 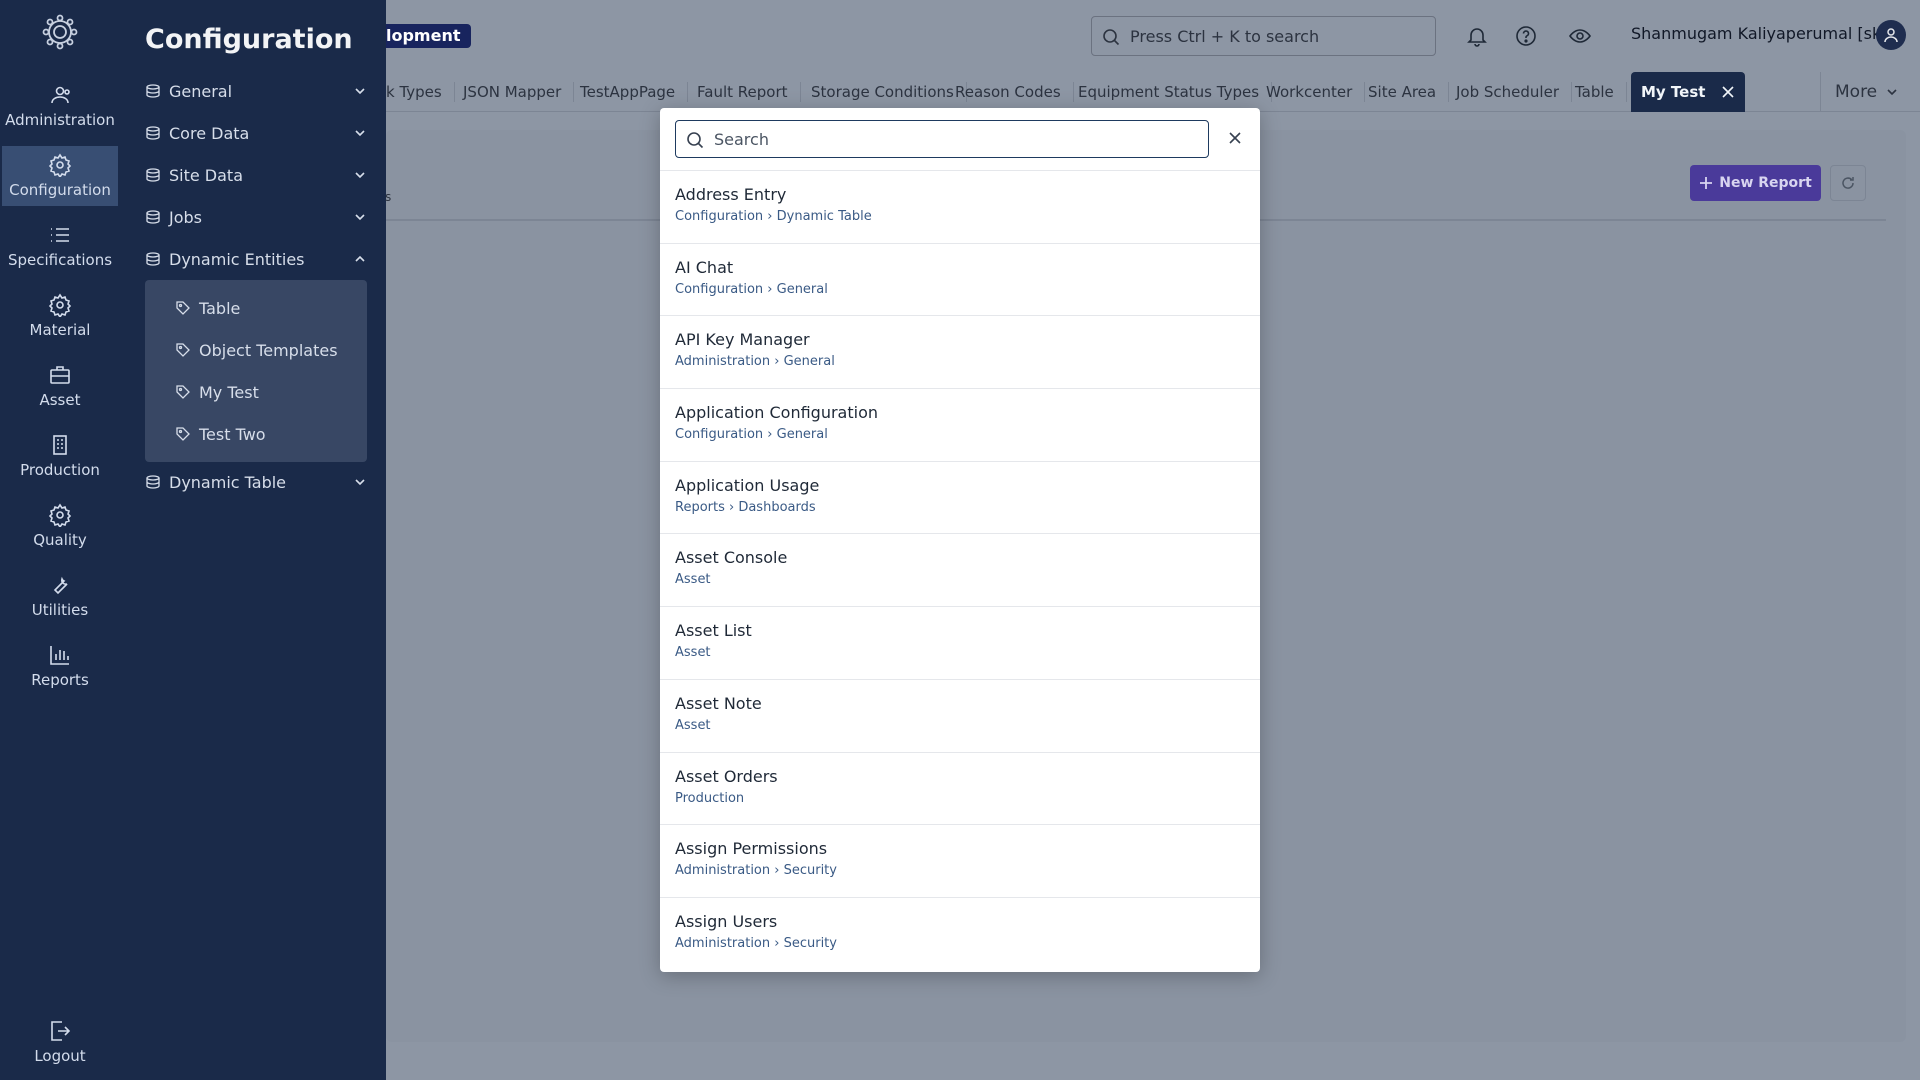 I want to click on result-title: Address Entry, so click(x=731, y=194).